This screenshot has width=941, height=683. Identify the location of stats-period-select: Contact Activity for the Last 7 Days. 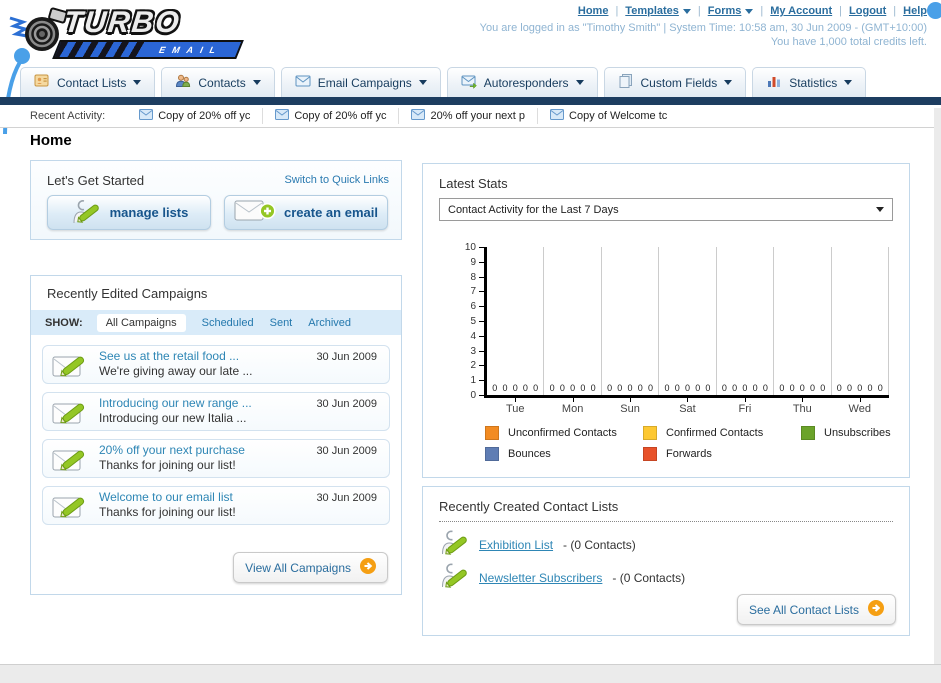
(666, 209).